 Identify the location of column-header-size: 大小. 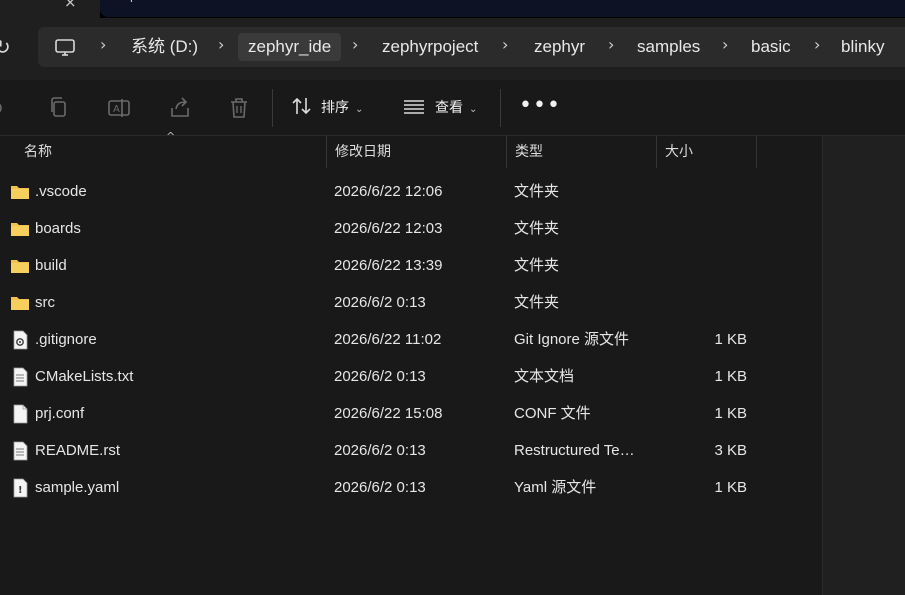
(706, 152).